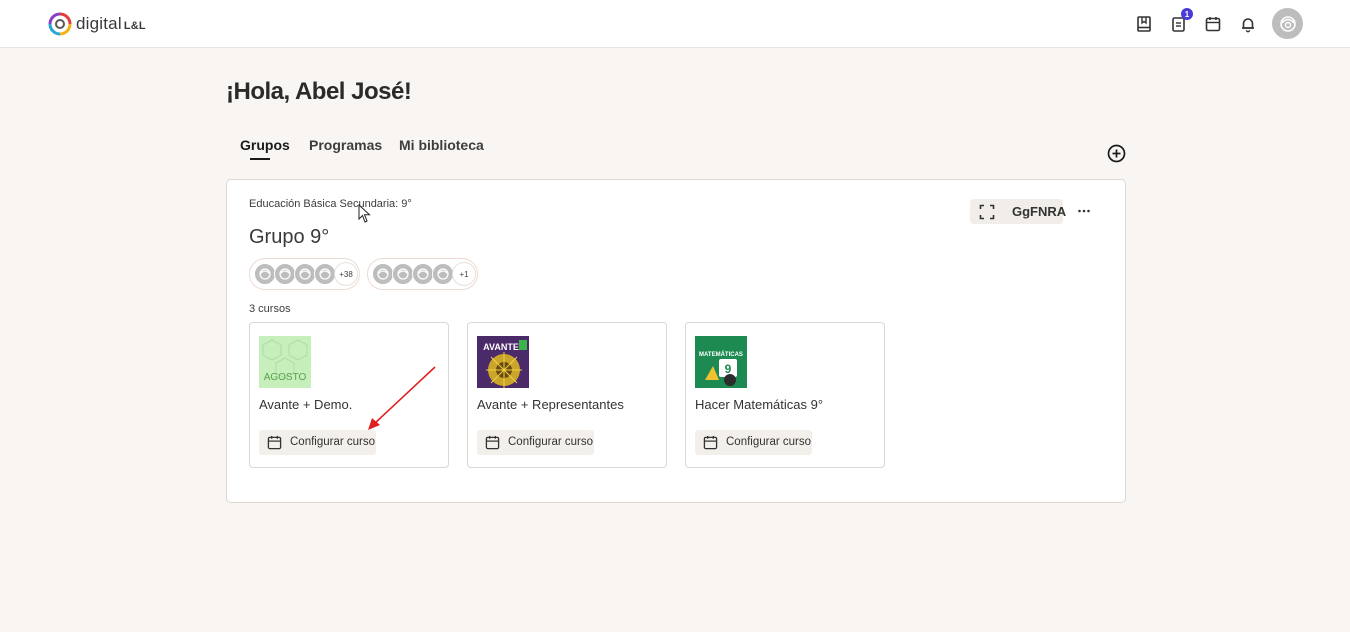 This screenshot has width=1350, height=632. Describe the element at coordinates (1180, 22) in the screenshot. I see `tasks-icon: 1` at that location.